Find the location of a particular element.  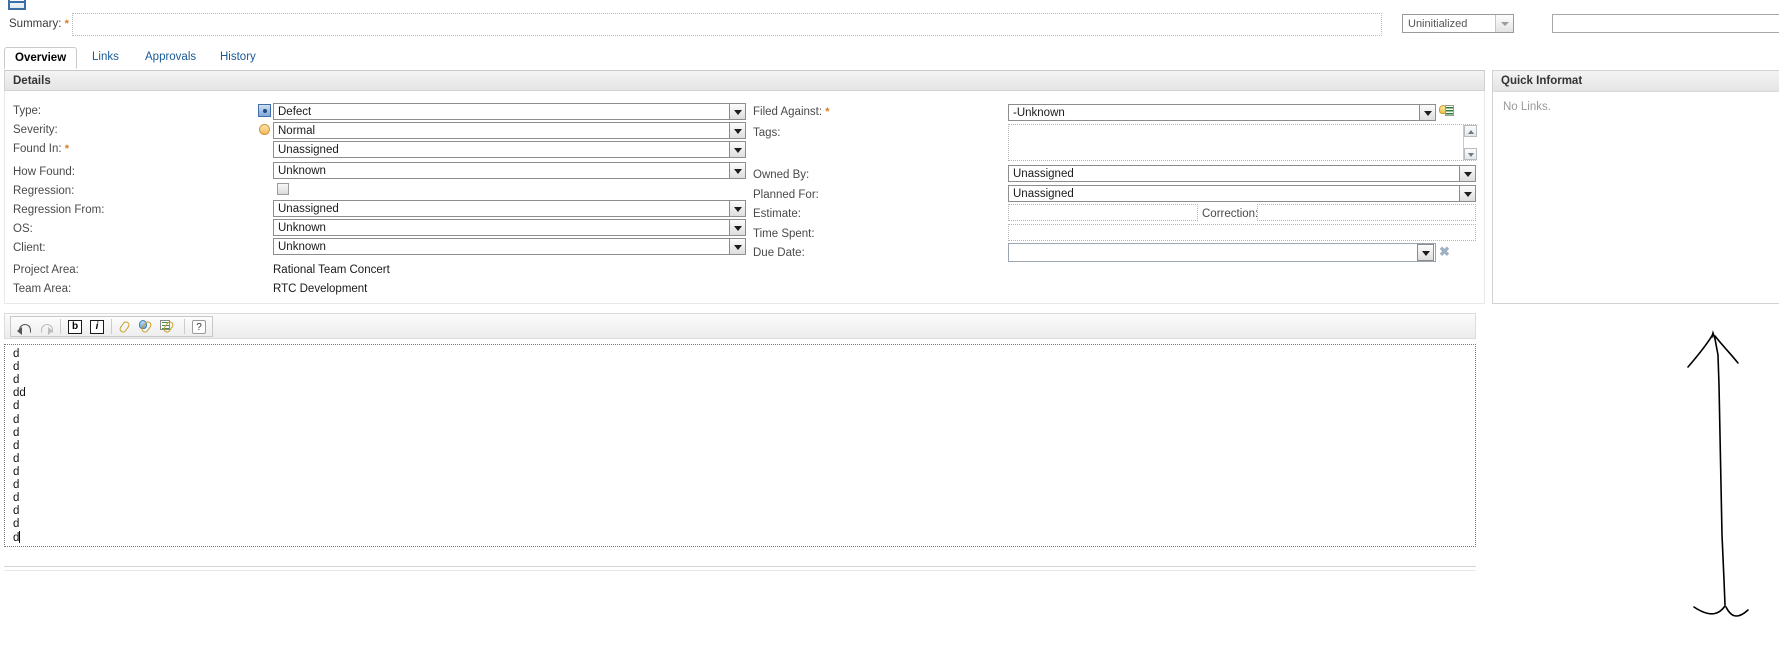

details-title: Details is located at coordinates (32, 81).